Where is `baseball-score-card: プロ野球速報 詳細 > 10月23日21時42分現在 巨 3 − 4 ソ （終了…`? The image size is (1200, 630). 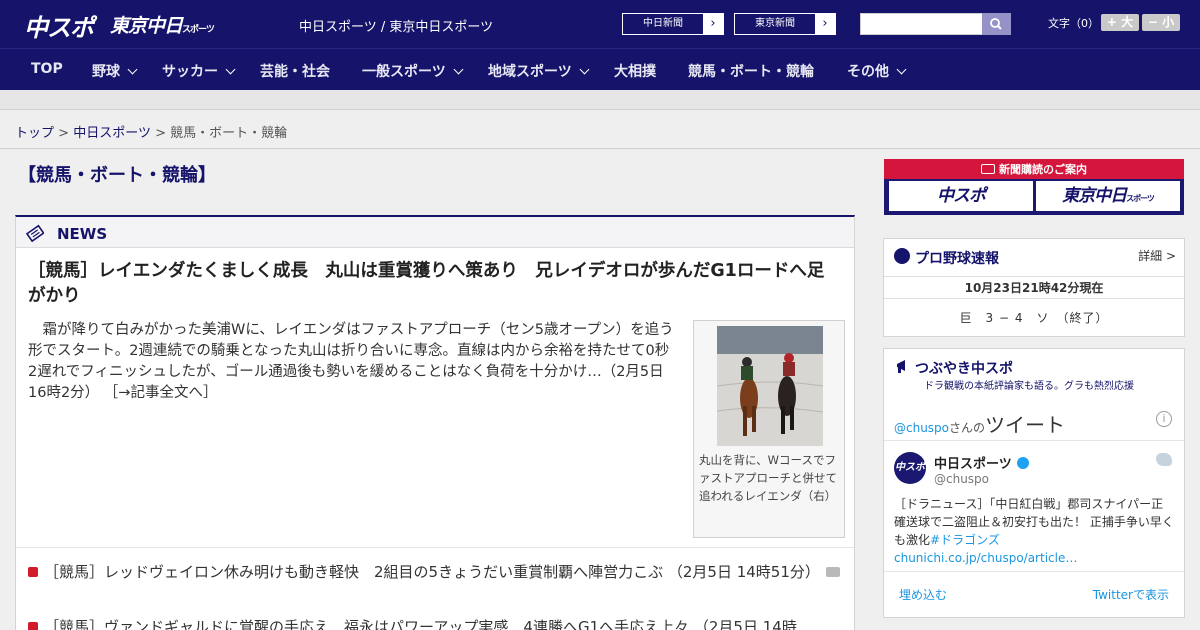 baseball-score-card: プロ野球速報 詳細 > 10月23日21時42分現在 巨 3 − 4 ソ （終了… is located at coordinates (1034, 287).